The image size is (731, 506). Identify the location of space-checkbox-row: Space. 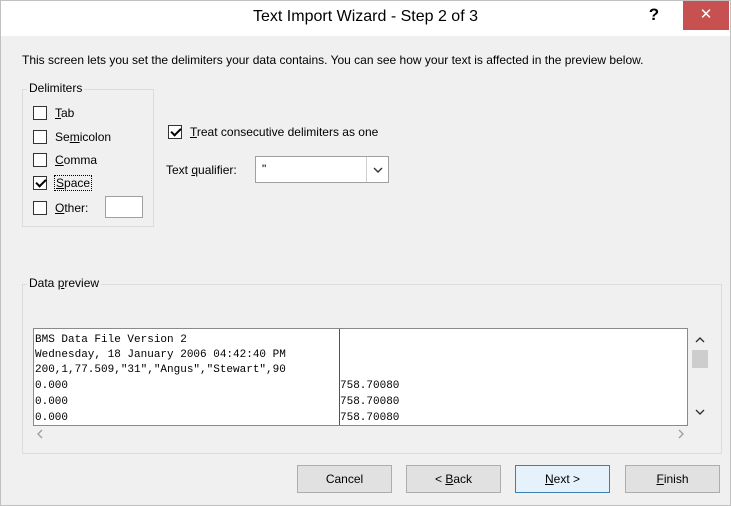
(63, 183).